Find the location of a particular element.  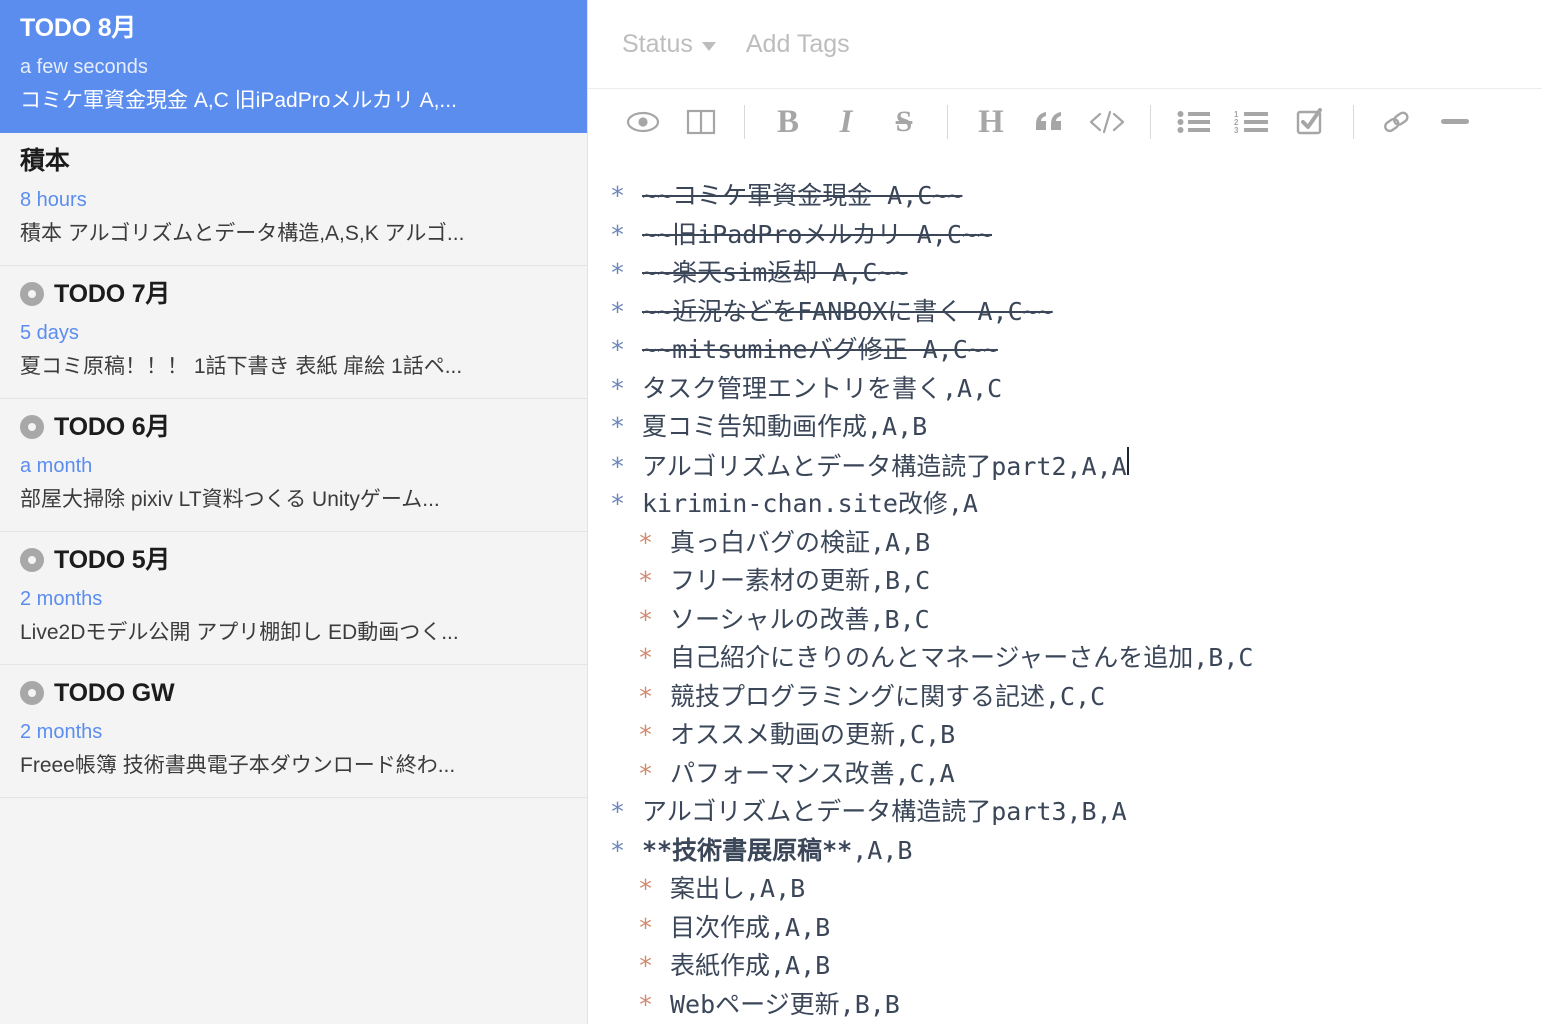

editor-line-text: 目次作成,A,B is located at coordinates (750, 927).